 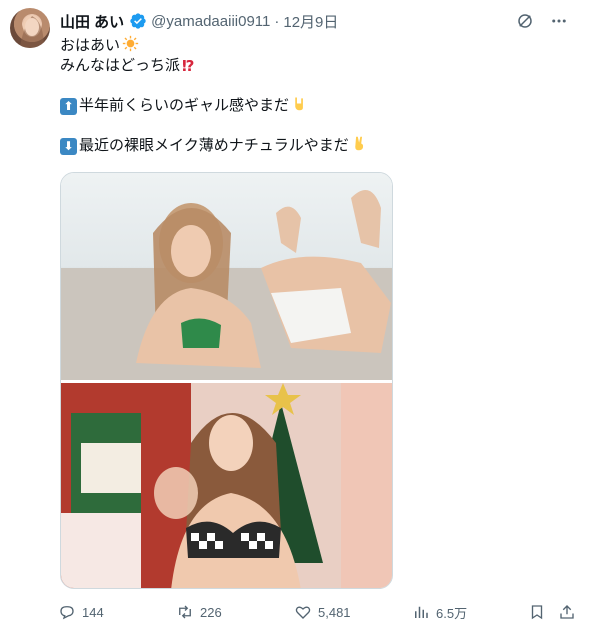 I want to click on bookmark-icon, so click(x=537, y=612).